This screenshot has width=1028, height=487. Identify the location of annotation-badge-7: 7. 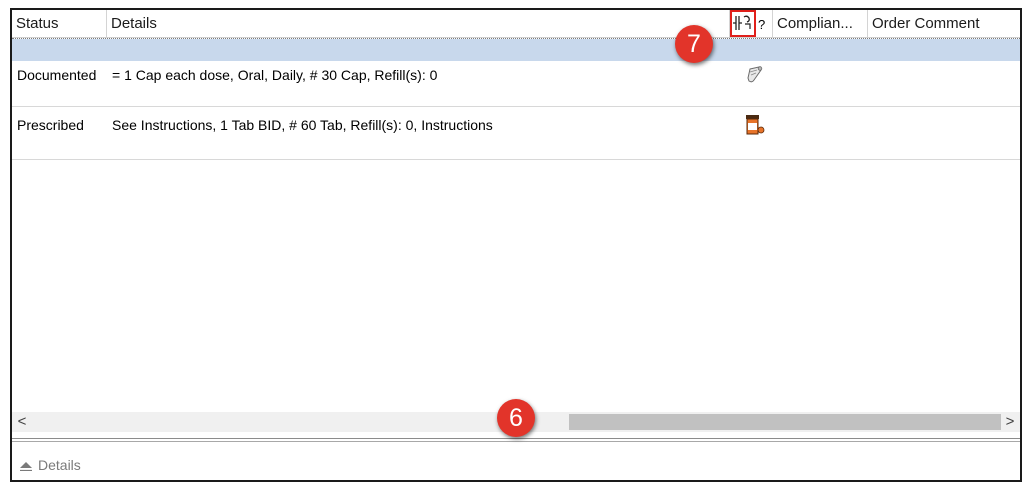
(694, 44).